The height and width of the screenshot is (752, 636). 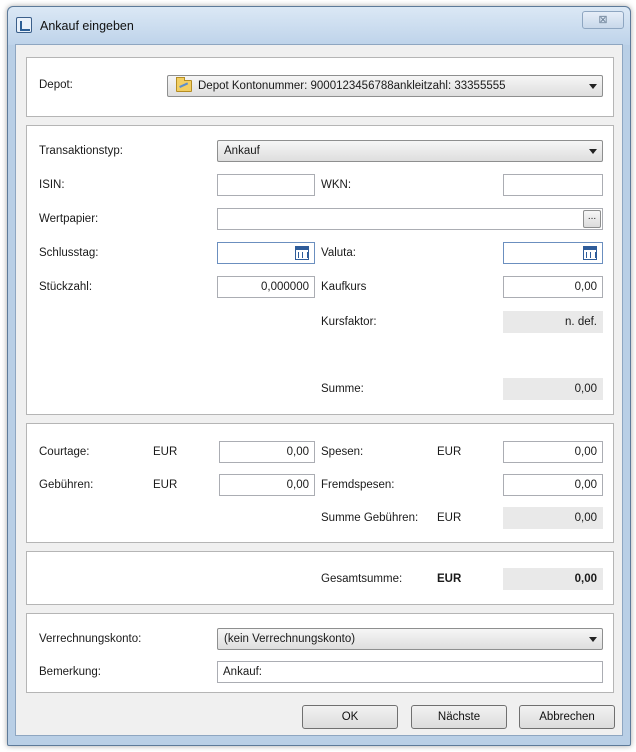 I want to click on kursfaktor-value: n. def., so click(x=553, y=322).